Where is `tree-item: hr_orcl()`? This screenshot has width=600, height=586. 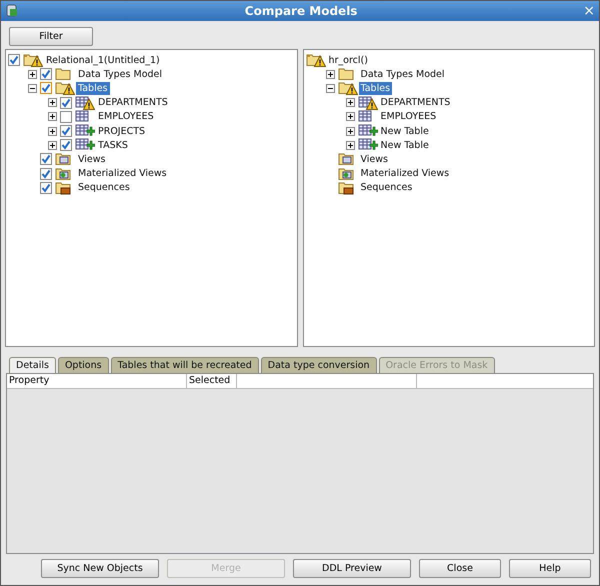
tree-item: hr_orcl() is located at coordinates (348, 60).